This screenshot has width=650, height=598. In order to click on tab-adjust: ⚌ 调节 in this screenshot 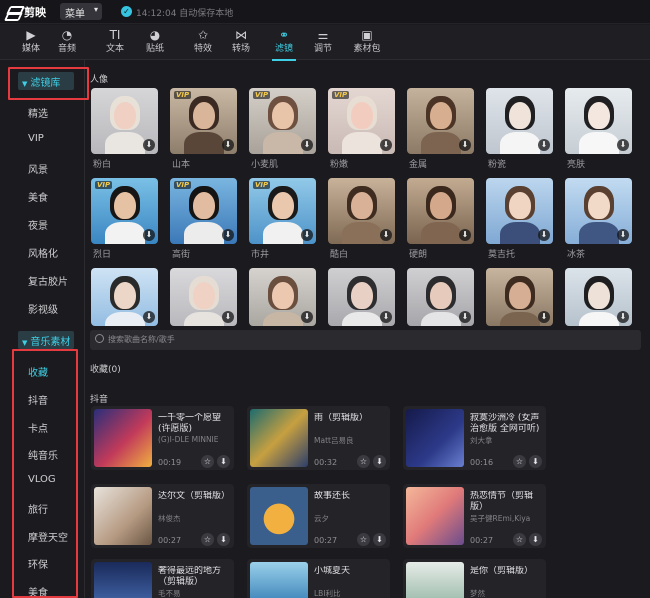, I will do `click(323, 43)`.